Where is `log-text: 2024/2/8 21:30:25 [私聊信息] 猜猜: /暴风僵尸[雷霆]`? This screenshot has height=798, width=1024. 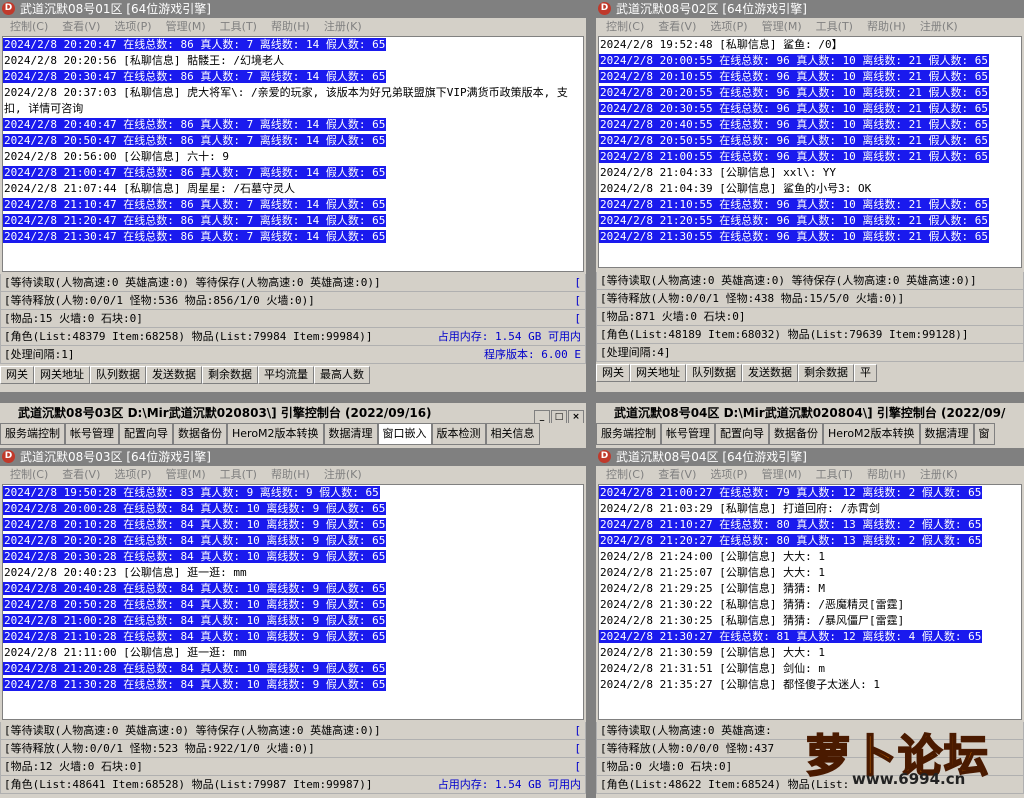
log-text: 2024/2/8 21:30:25 [私聊信息] 猜猜: /暴风僵尸[雷霆] is located at coordinates (752, 620).